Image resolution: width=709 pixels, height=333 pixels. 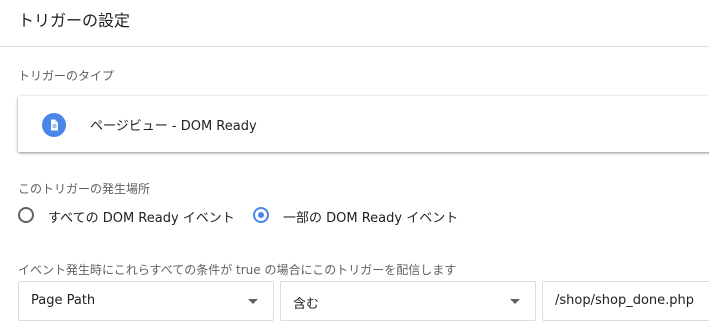 I want to click on radio-unchecked-icon, so click(x=26, y=215).